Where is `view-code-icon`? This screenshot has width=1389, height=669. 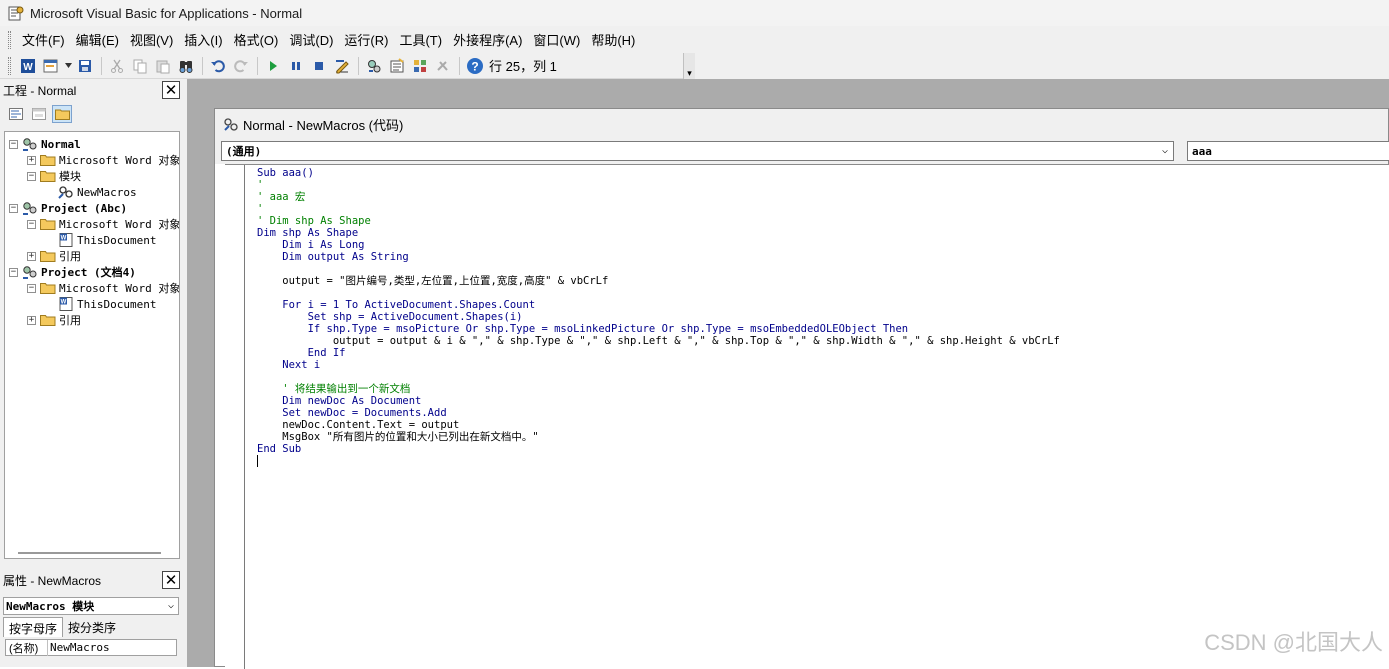 view-code-icon is located at coordinates (16, 114).